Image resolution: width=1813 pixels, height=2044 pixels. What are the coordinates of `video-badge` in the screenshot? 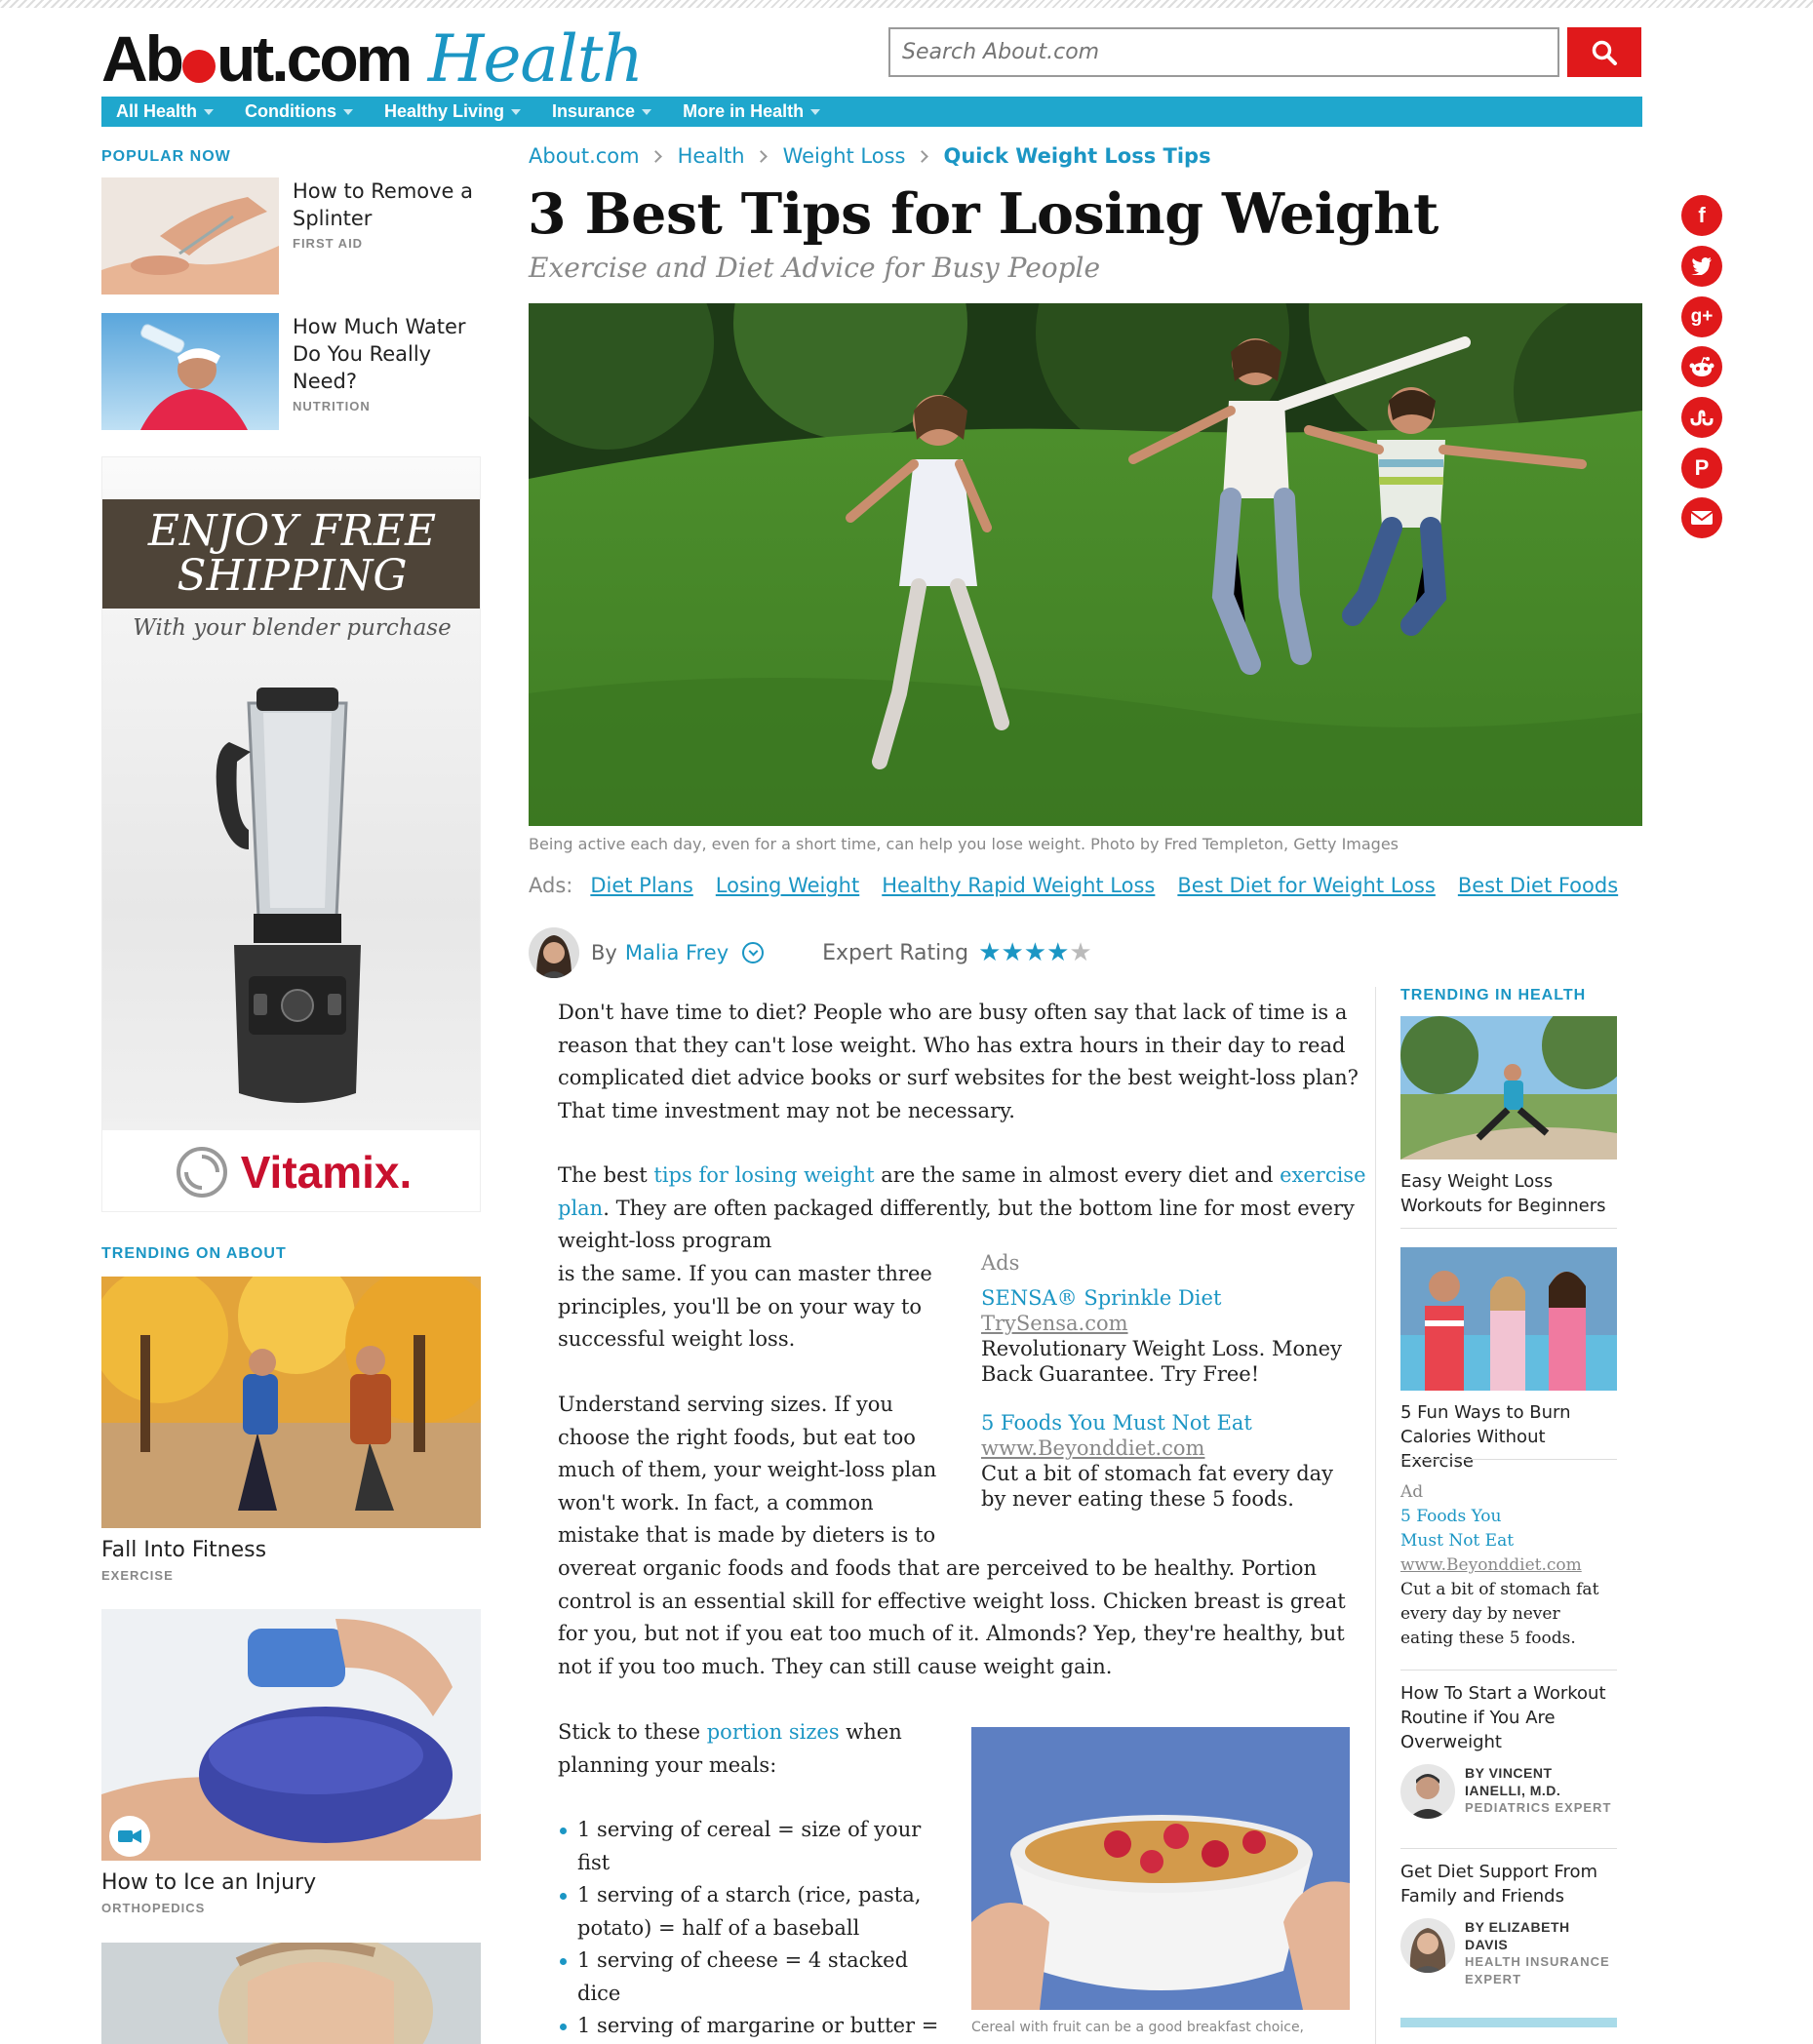 It's located at (130, 1836).